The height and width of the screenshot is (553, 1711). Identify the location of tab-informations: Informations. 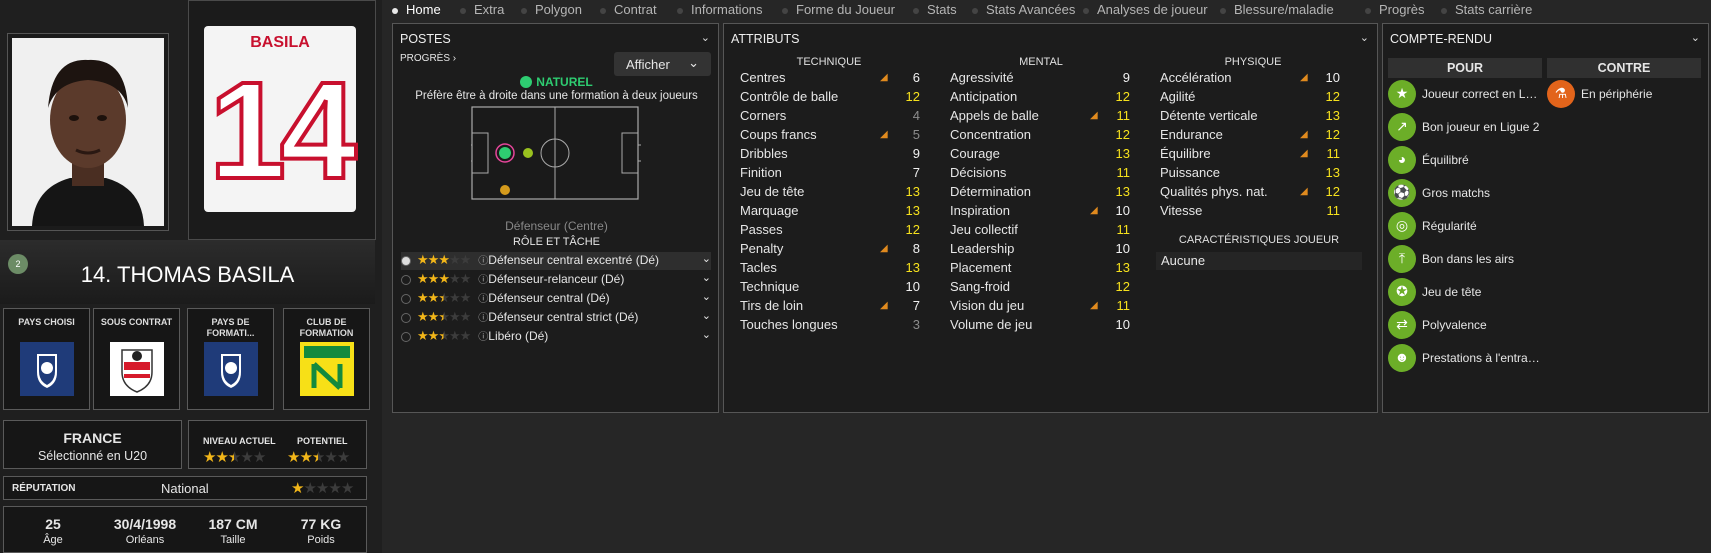
(720, 9).